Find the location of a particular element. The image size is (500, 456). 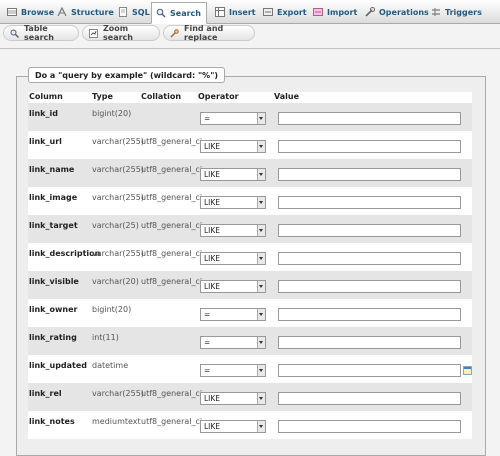

operations-icon is located at coordinates (370, 12).